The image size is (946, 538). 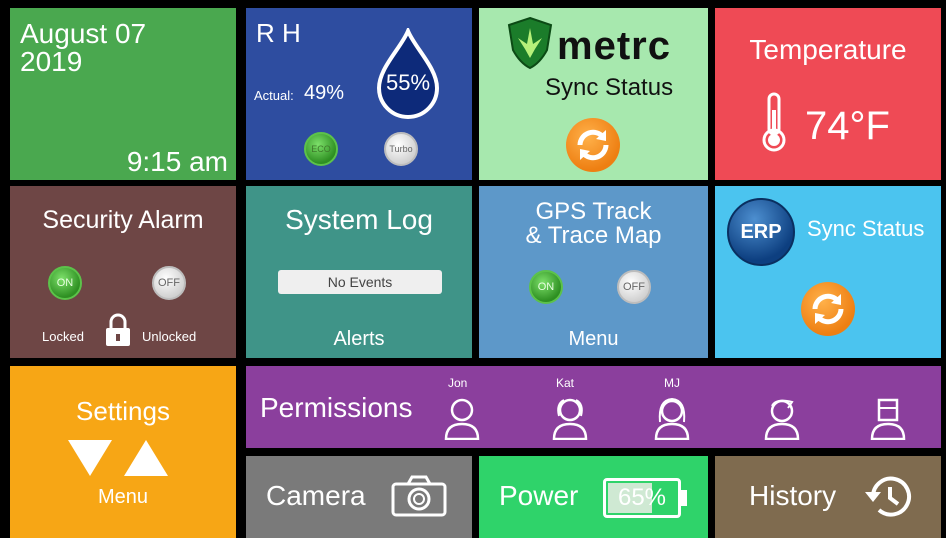 I want to click on user-name-kat: Kat, so click(x=565, y=383).